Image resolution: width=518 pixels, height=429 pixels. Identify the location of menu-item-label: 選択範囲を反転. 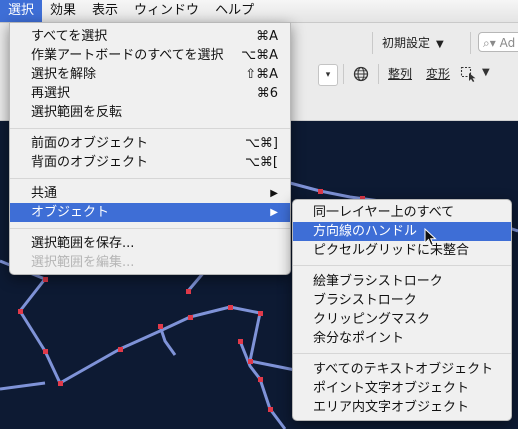
(77, 112).